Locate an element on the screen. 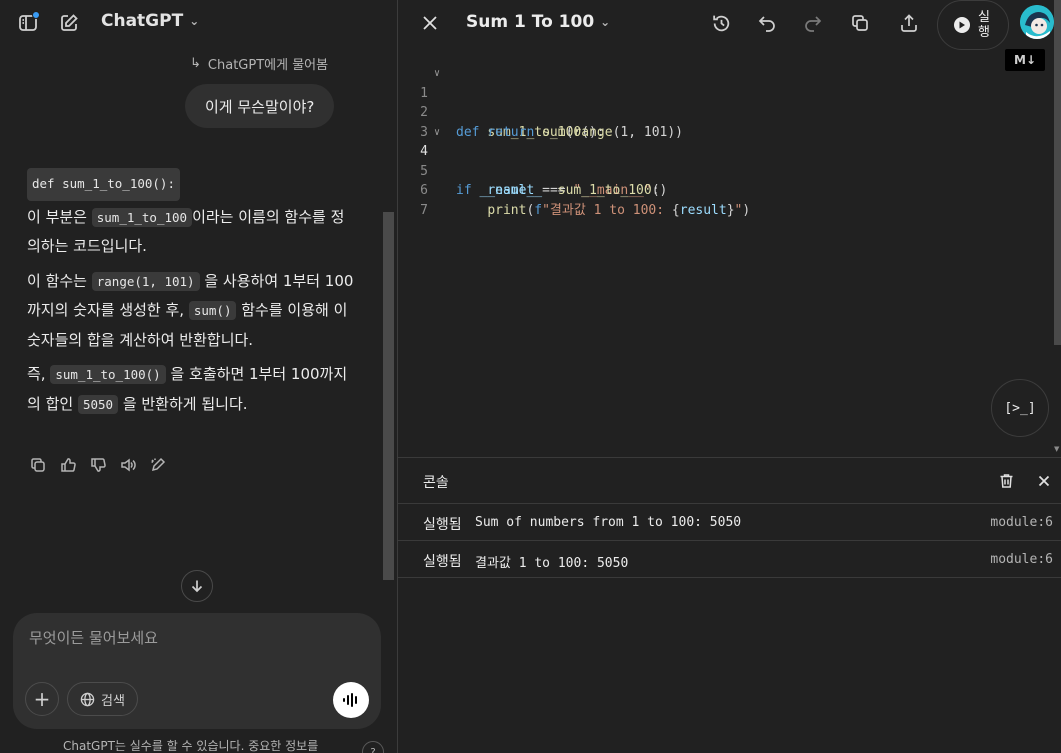  asked-label-text: ChatGPT에게 물어봄 is located at coordinates (268, 65).